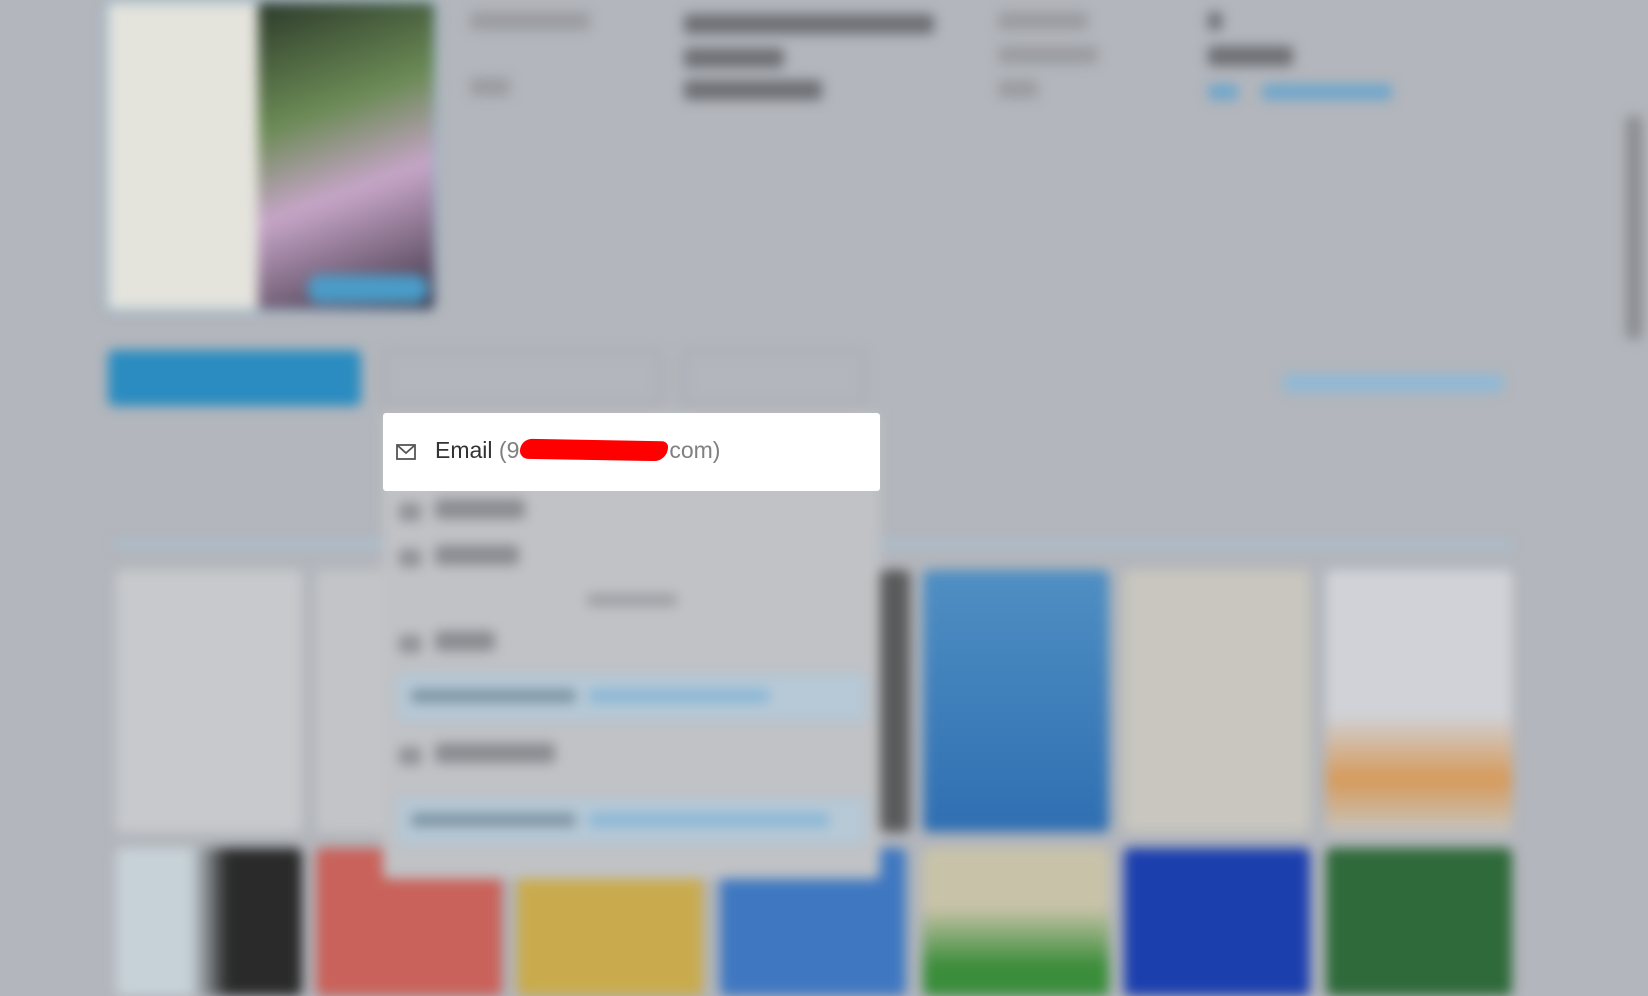 This screenshot has width=1648, height=996. What do you see at coordinates (406, 452) in the screenshot?
I see `mail-icon` at bounding box center [406, 452].